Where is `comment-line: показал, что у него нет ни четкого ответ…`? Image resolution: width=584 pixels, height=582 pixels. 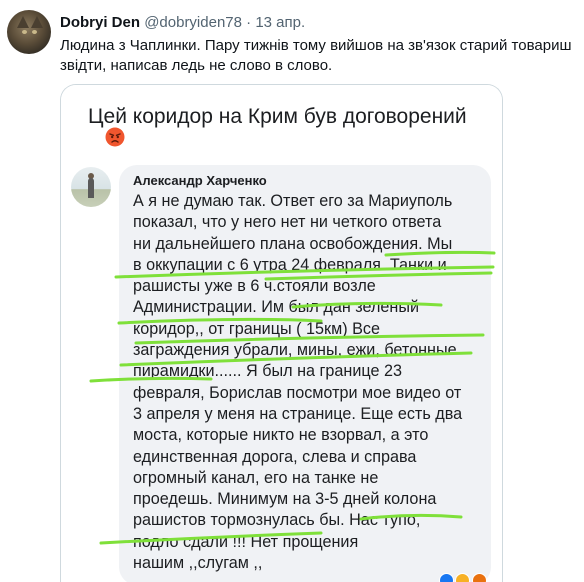
comment-line: показал, что у него нет ни четкого ответ… is located at coordinates (287, 222).